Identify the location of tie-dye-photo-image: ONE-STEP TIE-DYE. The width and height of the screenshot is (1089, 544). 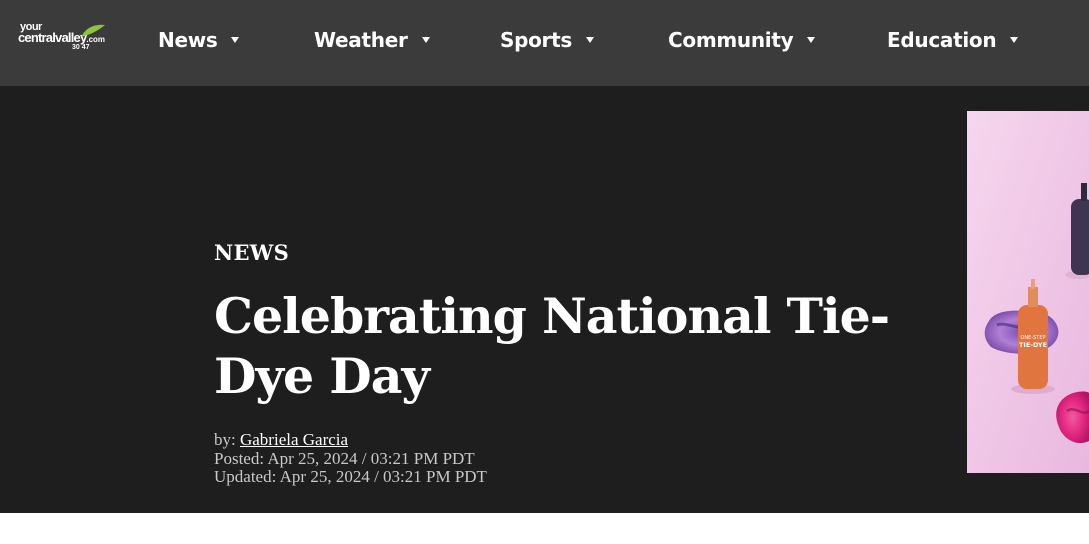
(1028, 292).